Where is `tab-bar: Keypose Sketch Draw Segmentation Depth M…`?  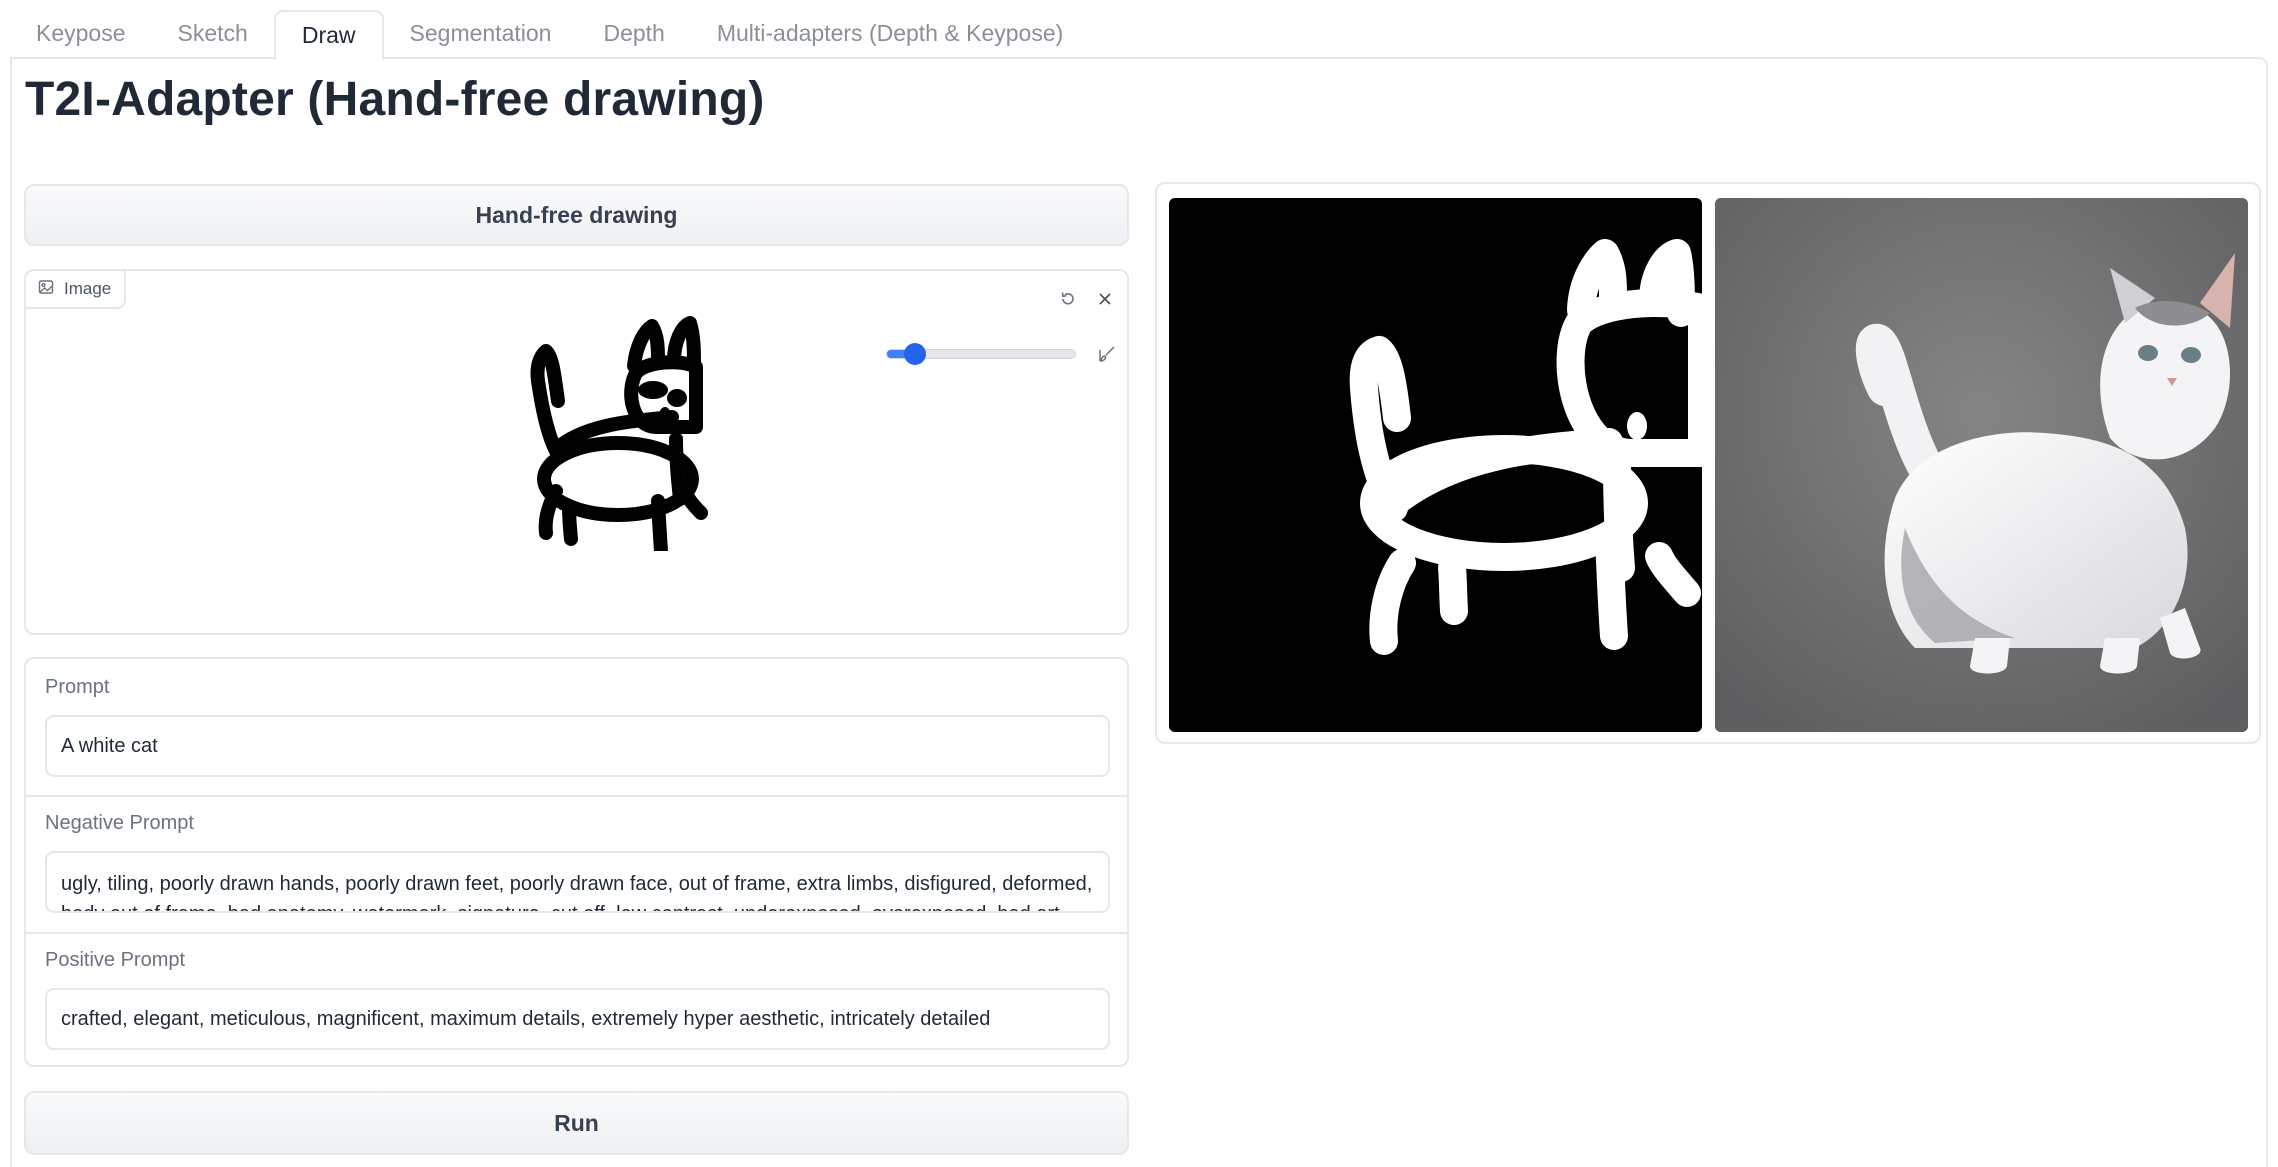 tab-bar: Keypose Sketch Draw Segmentation Depth M… is located at coordinates (549, 34).